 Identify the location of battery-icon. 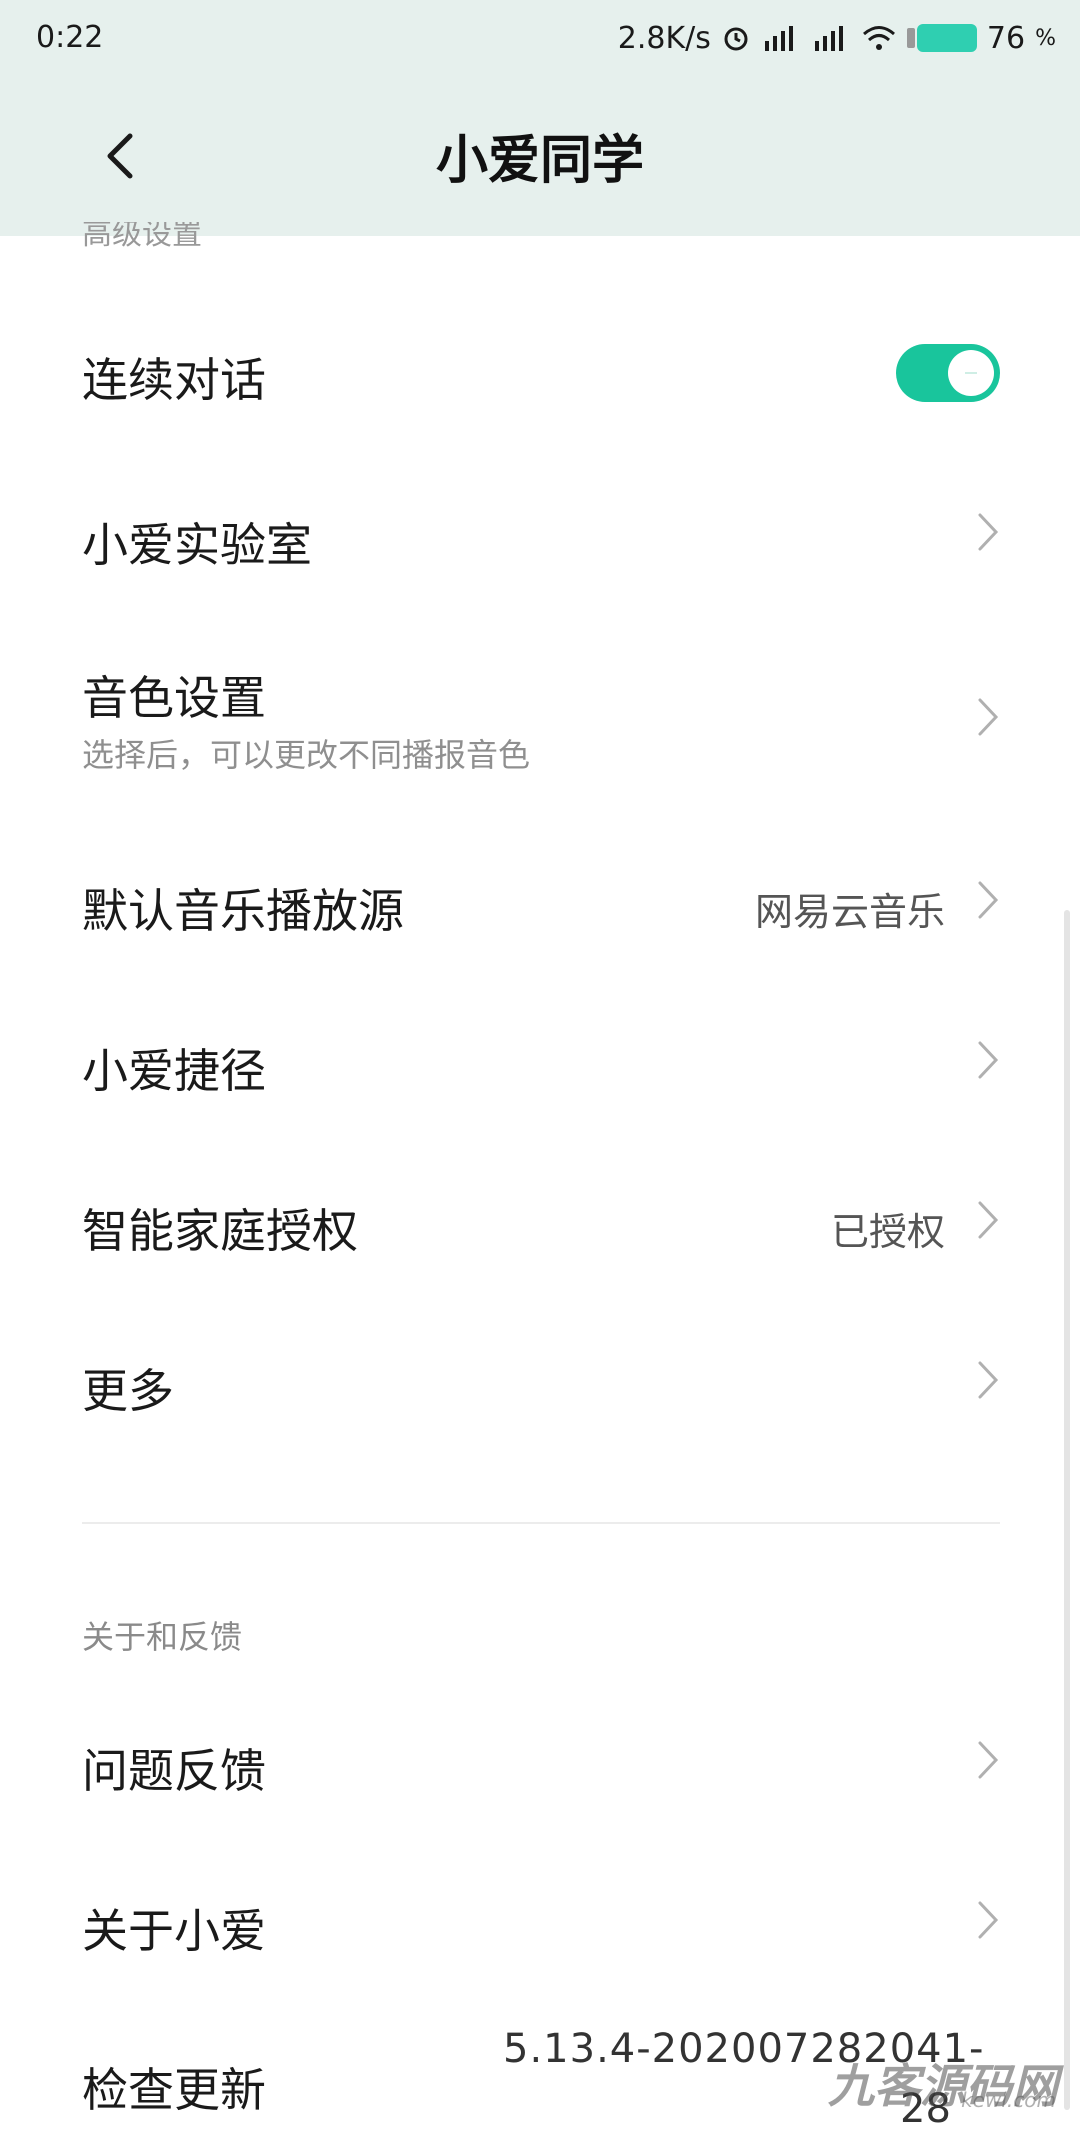
(941, 38).